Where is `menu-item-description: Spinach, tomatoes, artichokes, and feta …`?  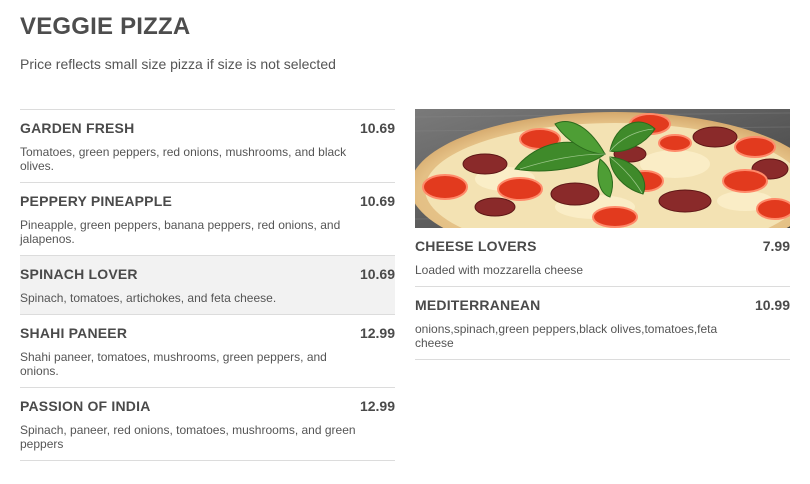
menu-item-description: Spinach, tomatoes, artichokes, and feta … is located at coordinates (148, 298).